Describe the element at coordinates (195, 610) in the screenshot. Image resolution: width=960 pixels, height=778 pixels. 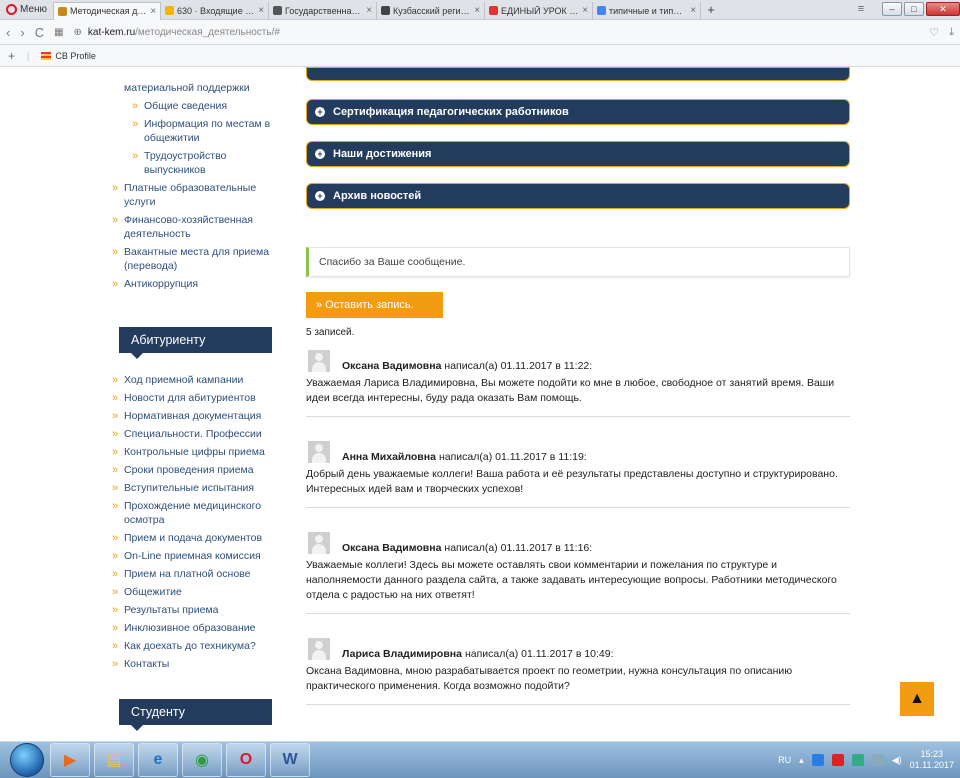
I see `applicant-menu-item: Результаты приема` at that location.